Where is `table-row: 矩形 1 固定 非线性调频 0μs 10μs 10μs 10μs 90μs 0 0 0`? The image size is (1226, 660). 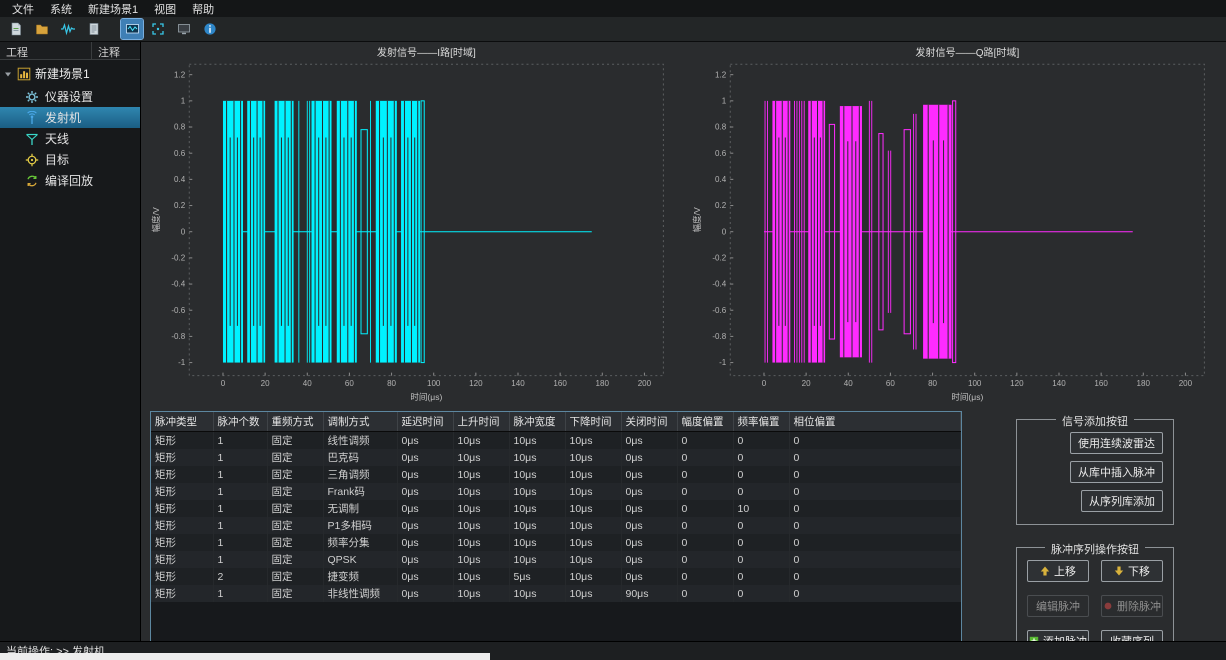
table-row: 矩形 1 固定 非线性调频 0μs 10μs 10μs 10μs 90μs 0 0 0 is located at coordinates (556, 593).